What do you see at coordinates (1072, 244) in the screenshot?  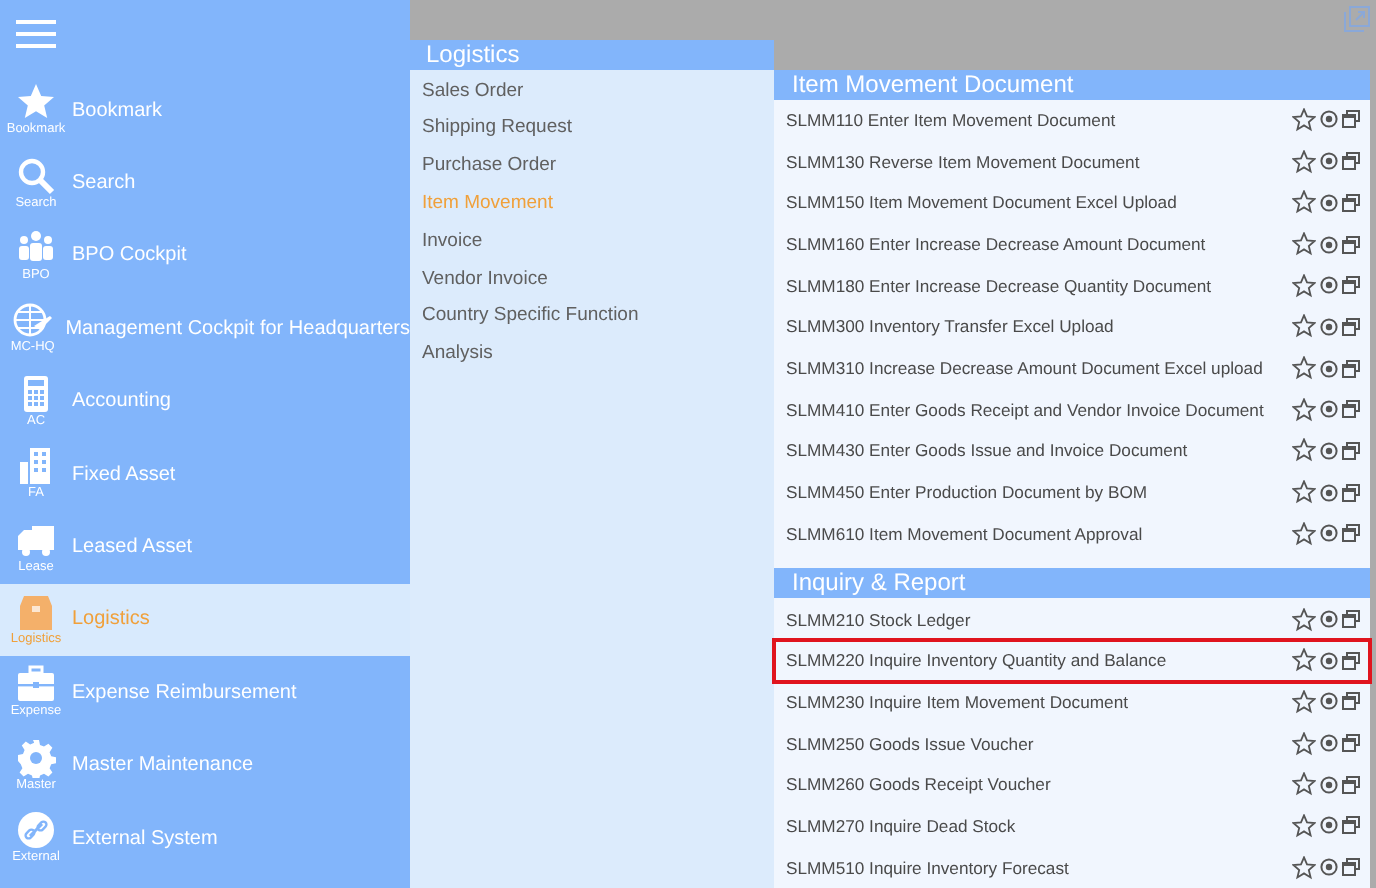 I see `function-row: SLMM160 Enter Increase Decrease Amount Document` at bounding box center [1072, 244].